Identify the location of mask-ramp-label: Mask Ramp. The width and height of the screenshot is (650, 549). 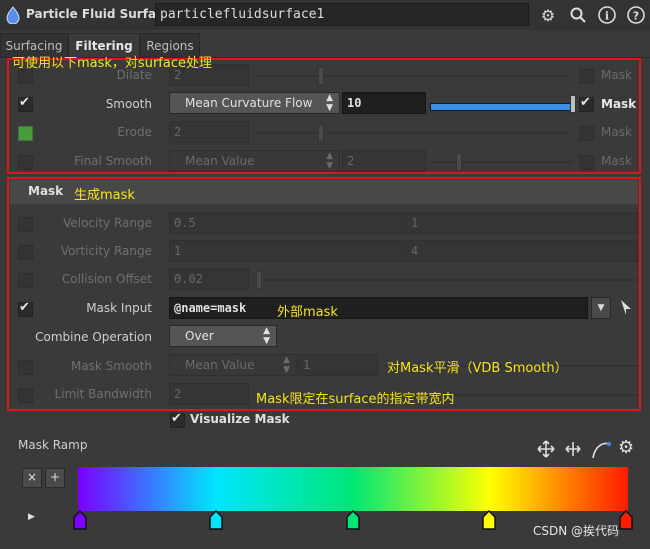
(53, 445).